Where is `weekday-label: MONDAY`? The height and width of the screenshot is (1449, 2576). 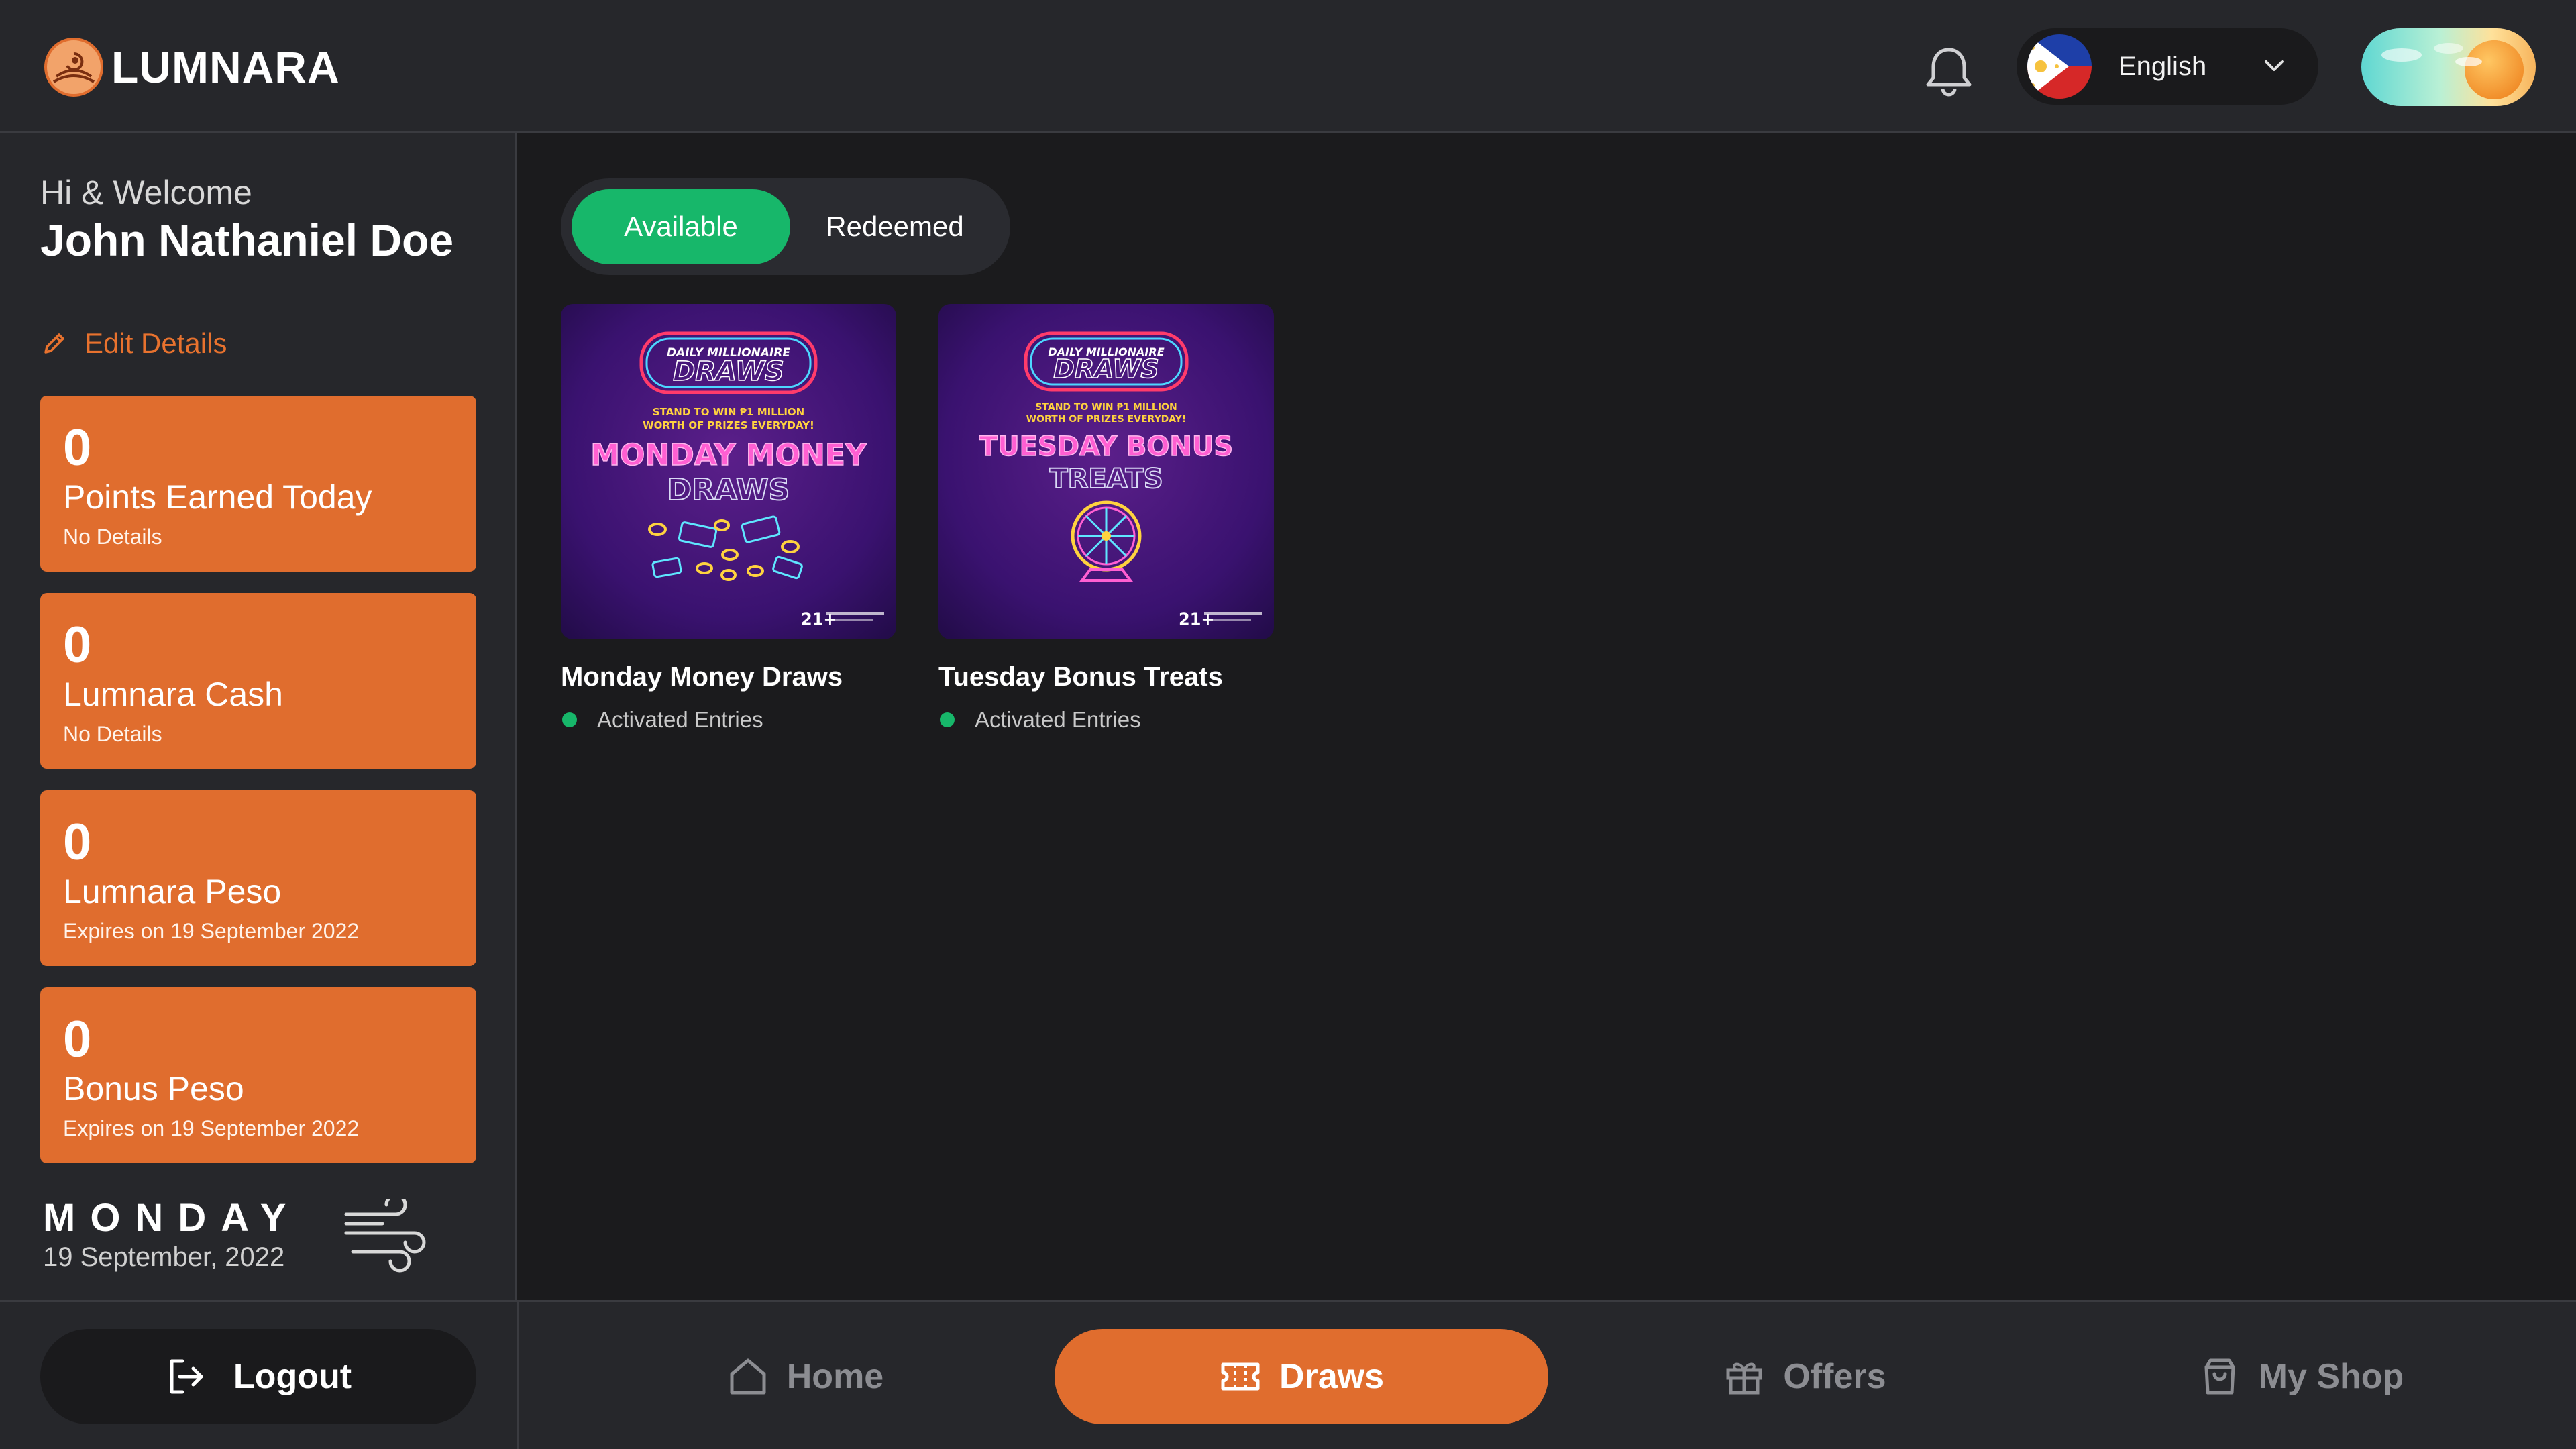
weekday-label: MONDAY is located at coordinates (172, 1218).